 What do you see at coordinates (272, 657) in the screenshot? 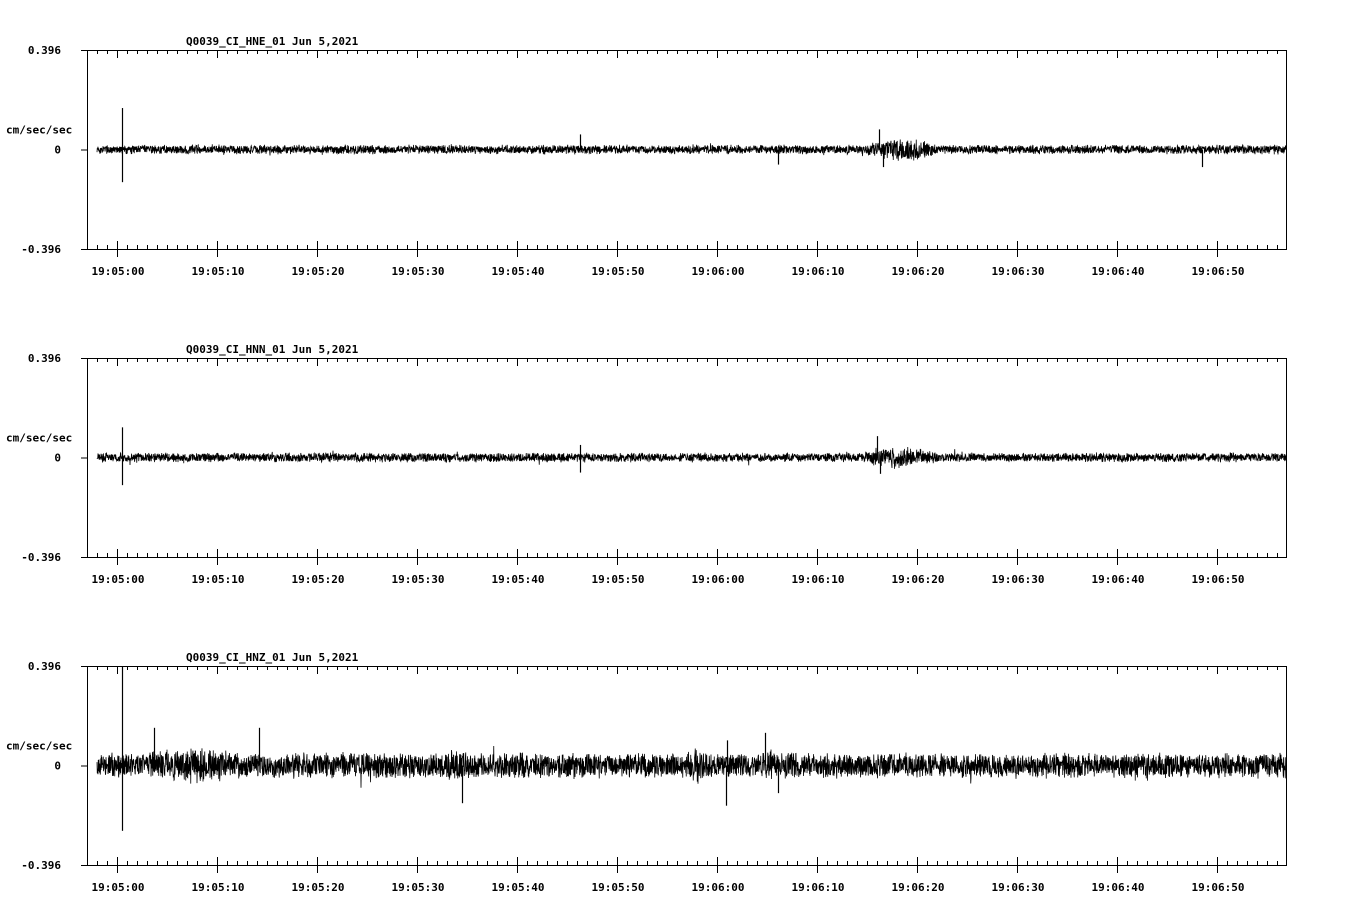
I see `chart-title: Q0039_CI_HNZ_01 Jun 5,2021` at bounding box center [272, 657].